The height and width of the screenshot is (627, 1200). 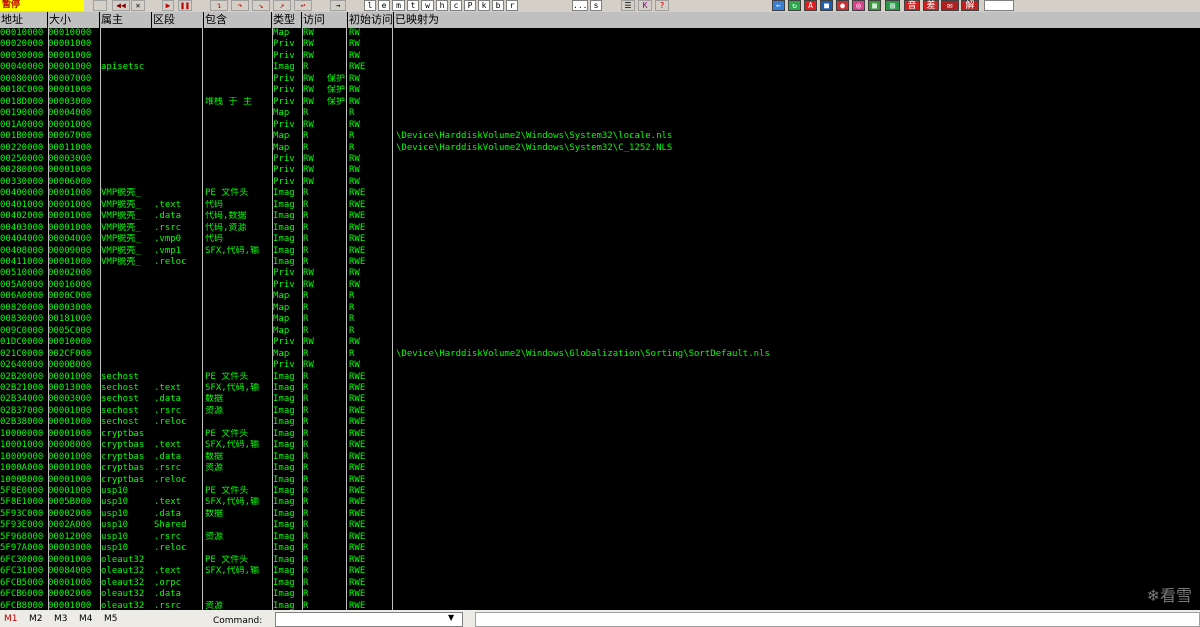 What do you see at coordinates (600, 240) in the screenshot?
I see `table-row: 00404000 00004000 VMP脱壳_ .vmp0 代码 Imag R RWE` at bounding box center [600, 240].